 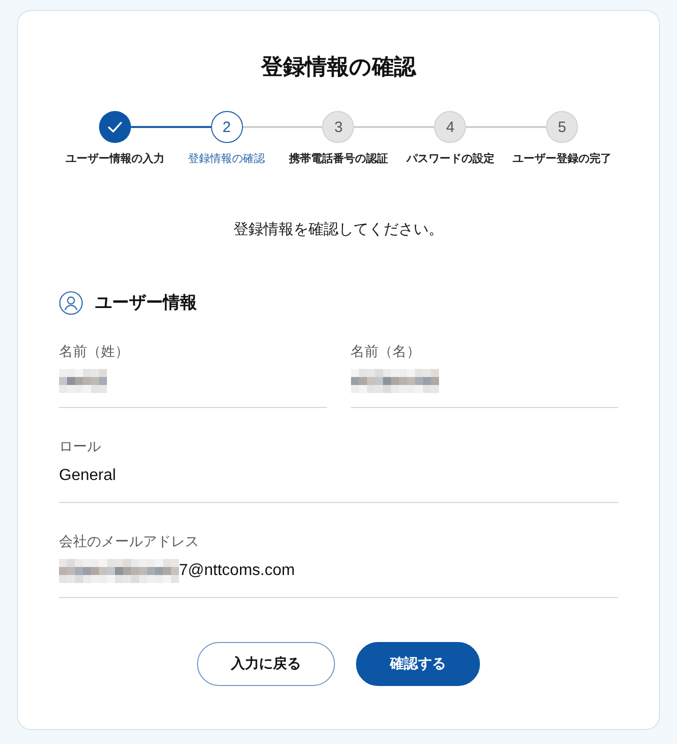 What do you see at coordinates (146, 303) in the screenshot?
I see `section-title: ユーザー情報` at bounding box center [146, 303].